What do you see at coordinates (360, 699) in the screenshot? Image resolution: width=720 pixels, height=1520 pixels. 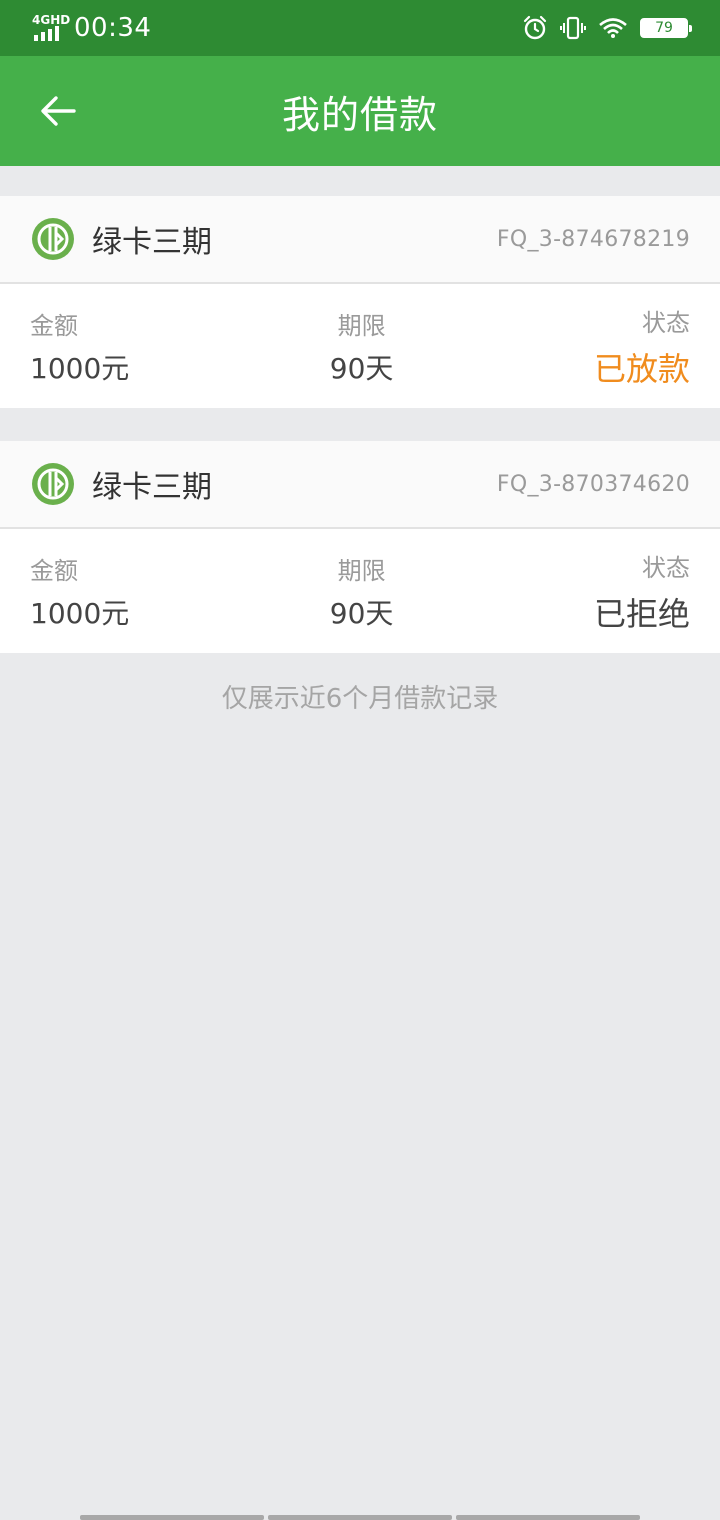 I see `history-note: 仅展示近6个月借款记录` at bounding box center [360, 699].